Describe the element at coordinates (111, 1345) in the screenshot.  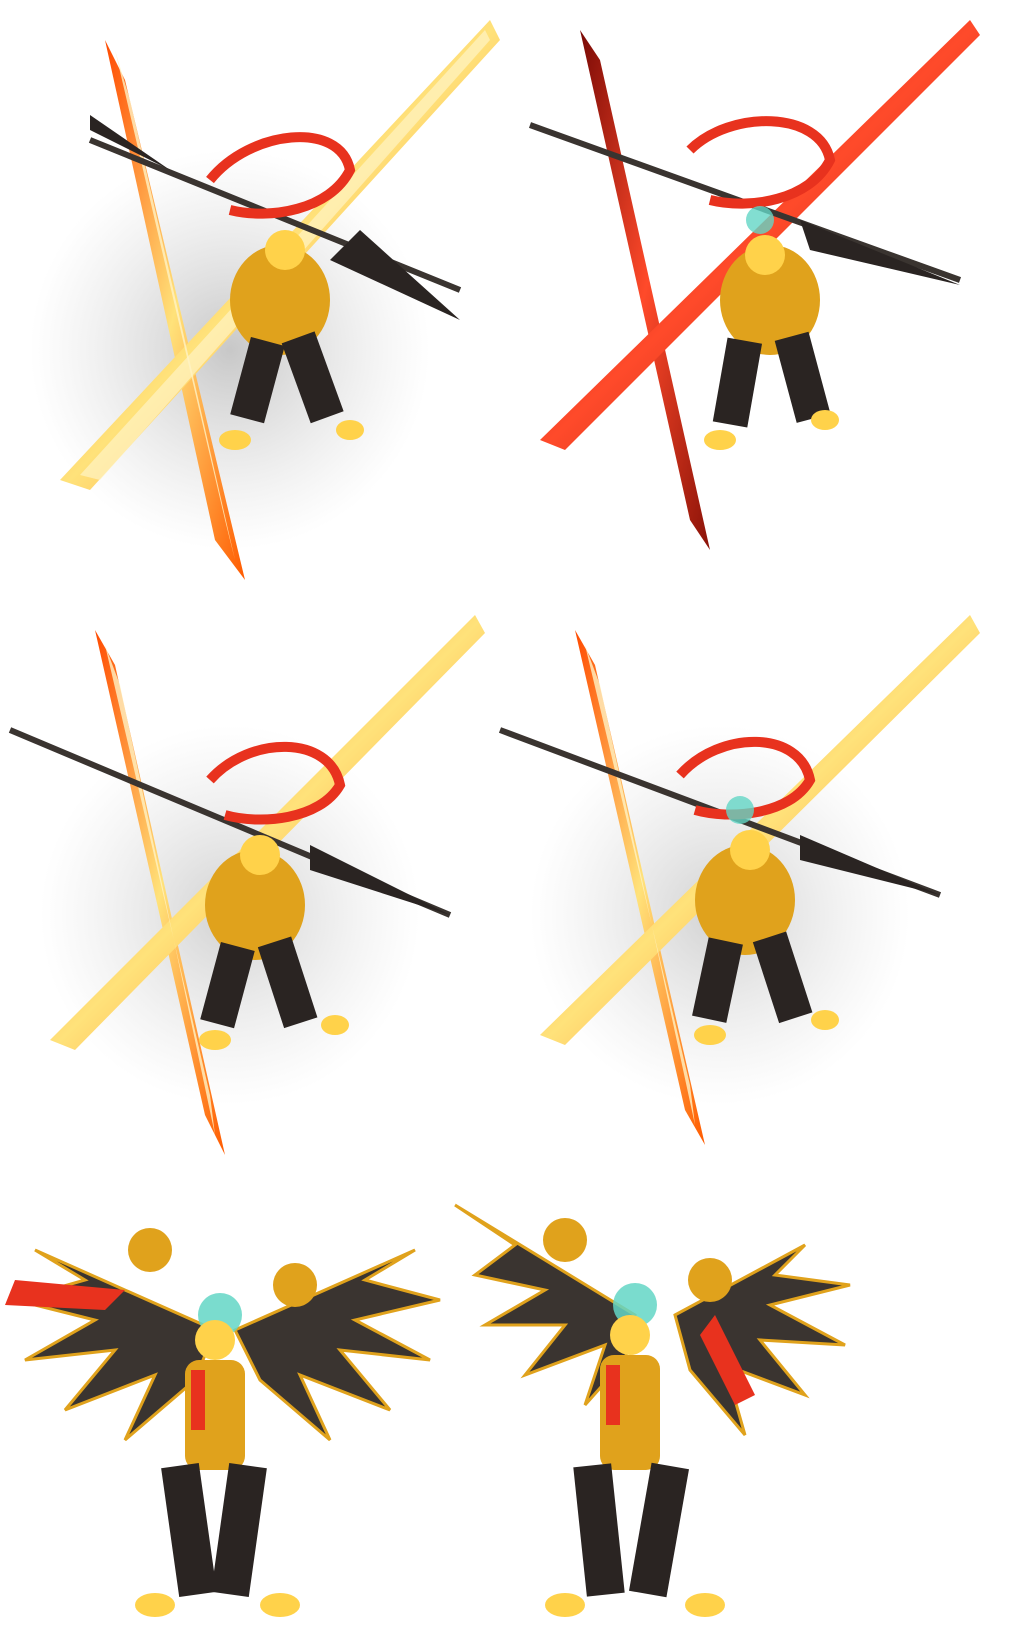
I see `left-wing` at that location.